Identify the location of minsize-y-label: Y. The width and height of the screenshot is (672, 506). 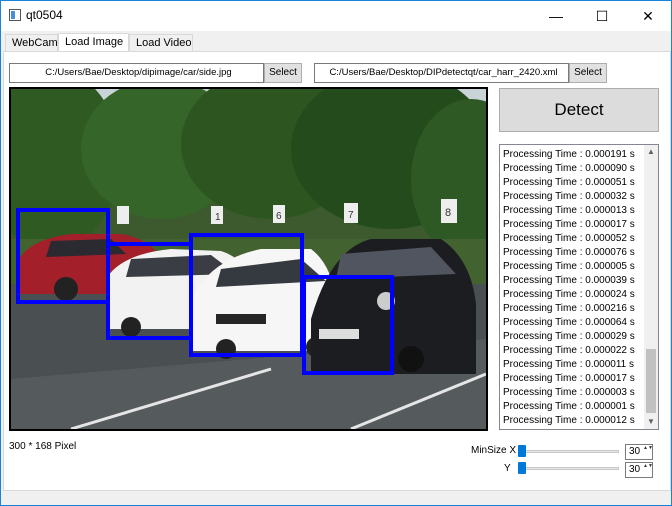
(507, 468).